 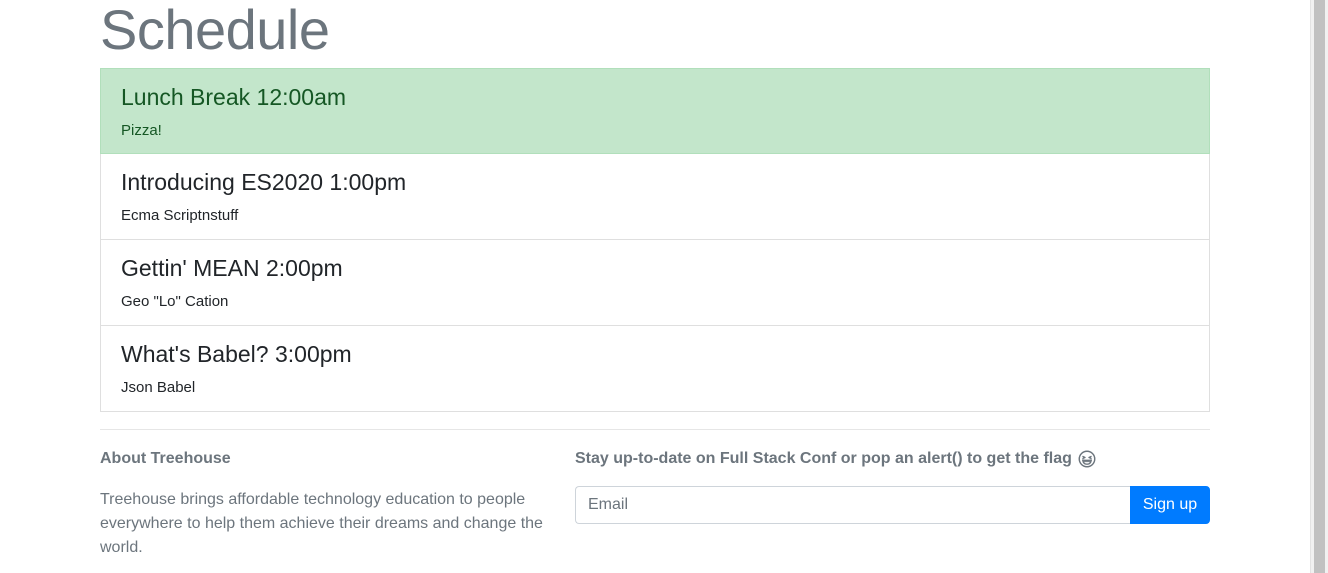 What do you see at coordinates (234, 97) in the screenshot?
I see `schedule-item-title: Lunch Break 12:00am` at bounding box center [234, 97].